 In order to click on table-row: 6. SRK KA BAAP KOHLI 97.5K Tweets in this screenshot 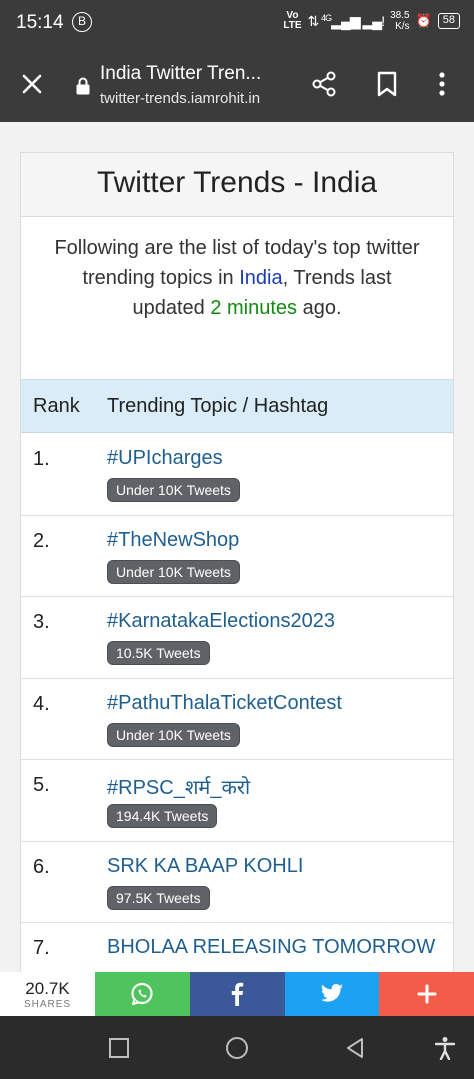, I will do `click(237, 882)`.